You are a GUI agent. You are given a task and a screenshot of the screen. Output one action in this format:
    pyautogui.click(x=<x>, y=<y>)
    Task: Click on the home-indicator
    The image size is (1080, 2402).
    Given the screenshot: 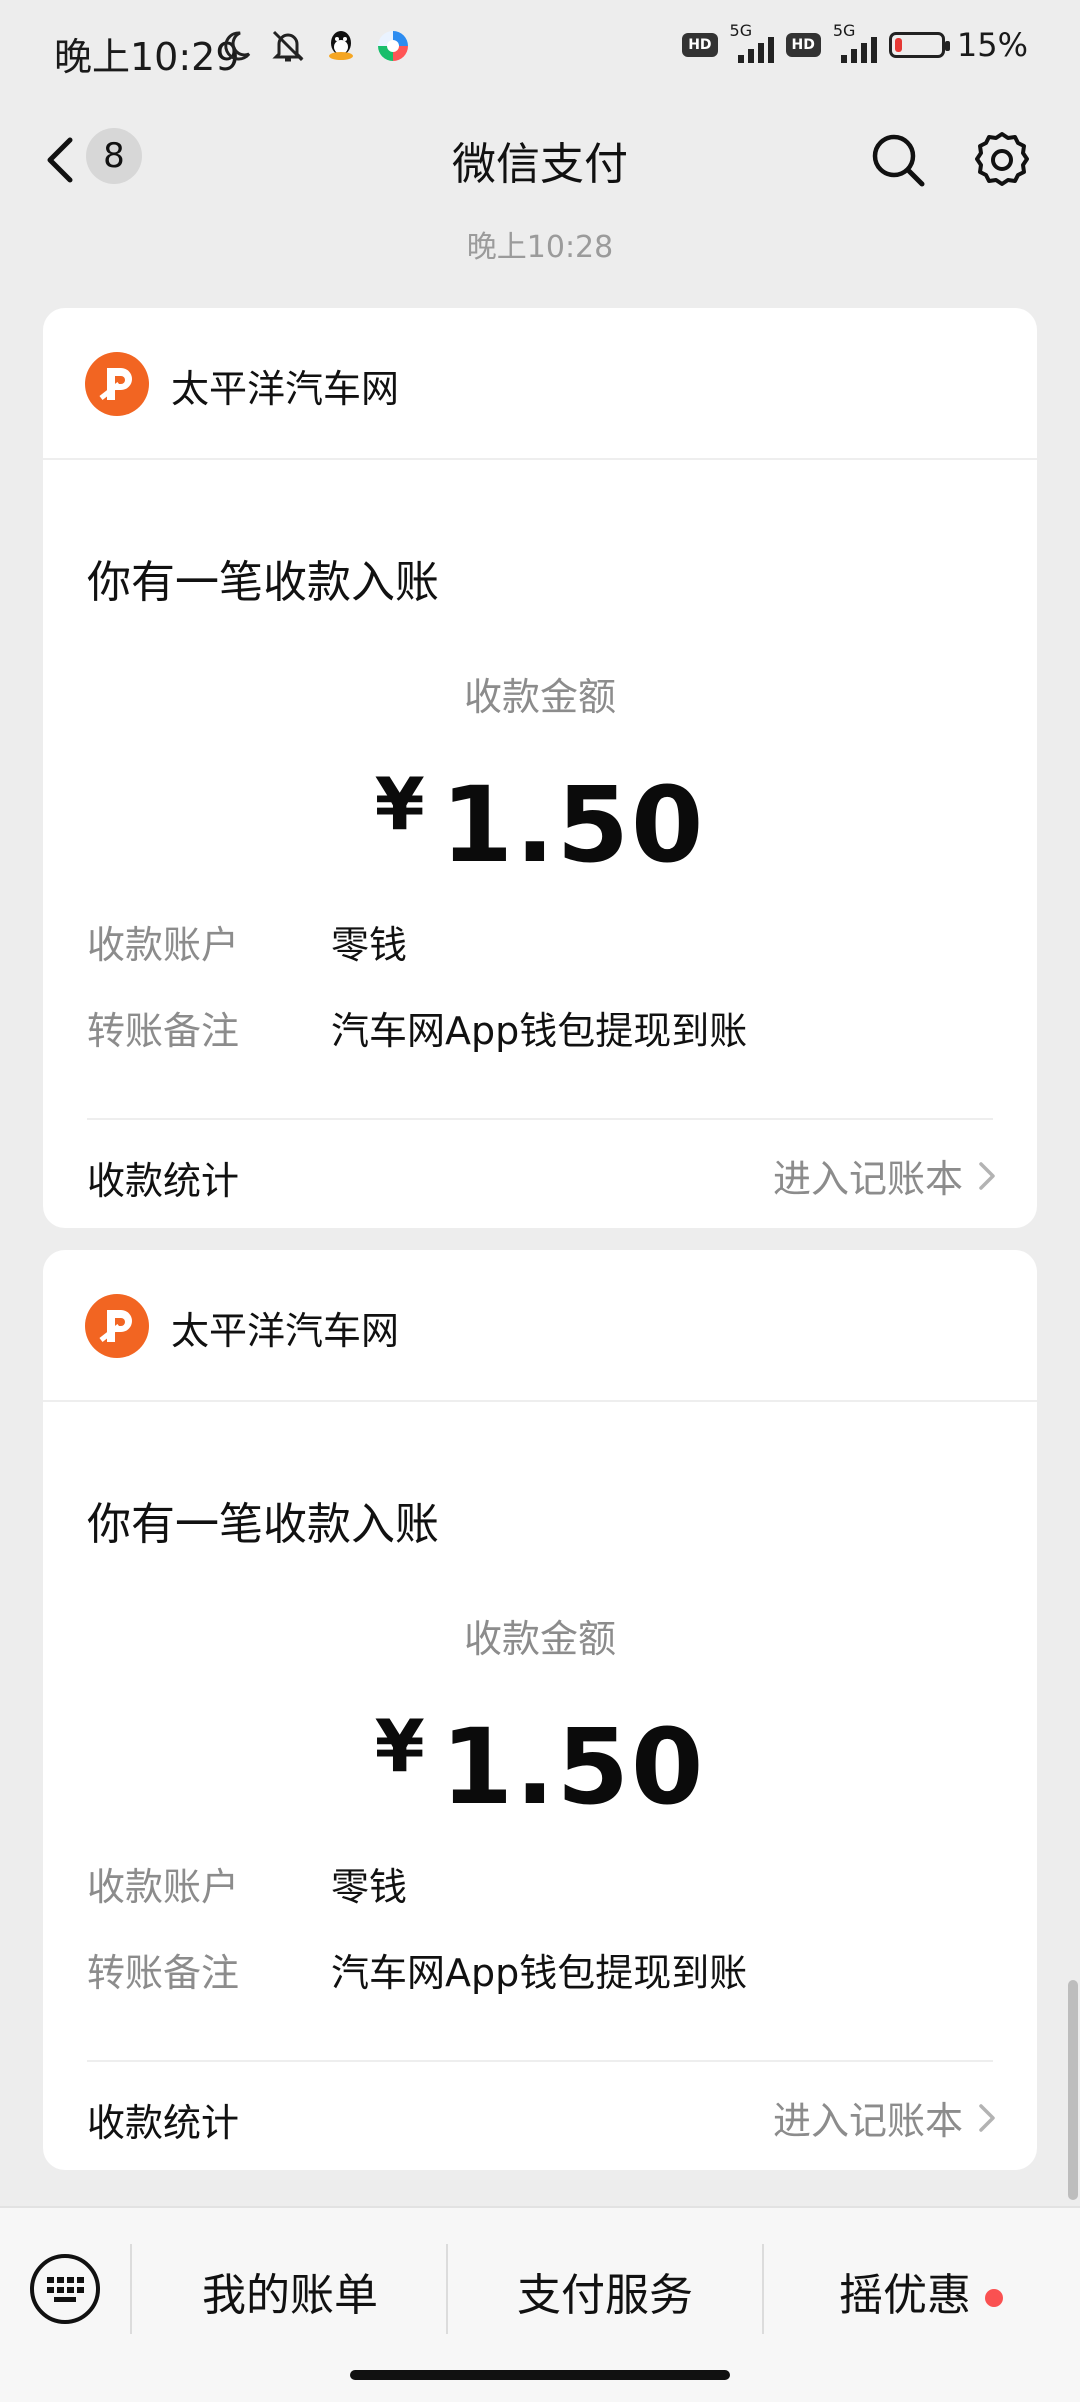 What is the action you would take?
    pyautogui.click(x=540, y=2375)
    